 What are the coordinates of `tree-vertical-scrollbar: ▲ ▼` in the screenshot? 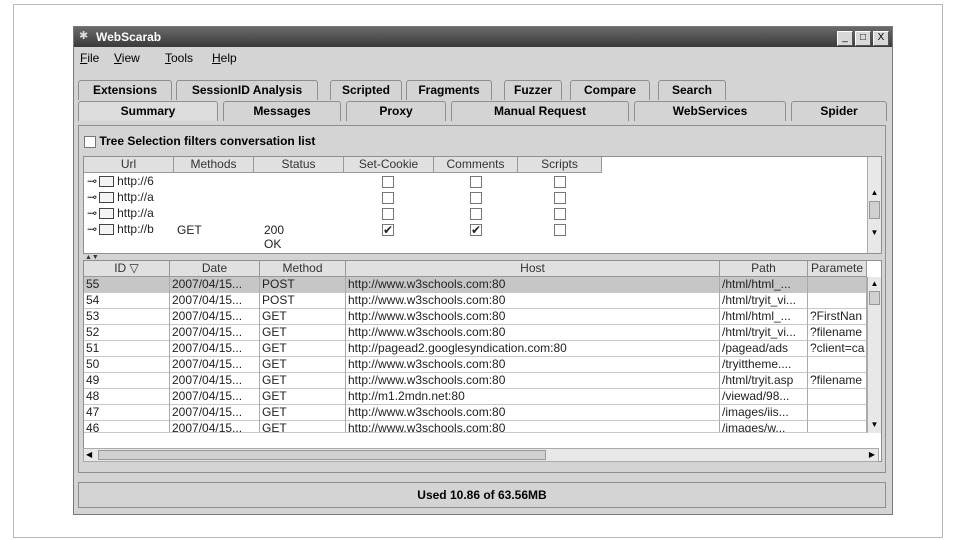 It's located at (874, 205).